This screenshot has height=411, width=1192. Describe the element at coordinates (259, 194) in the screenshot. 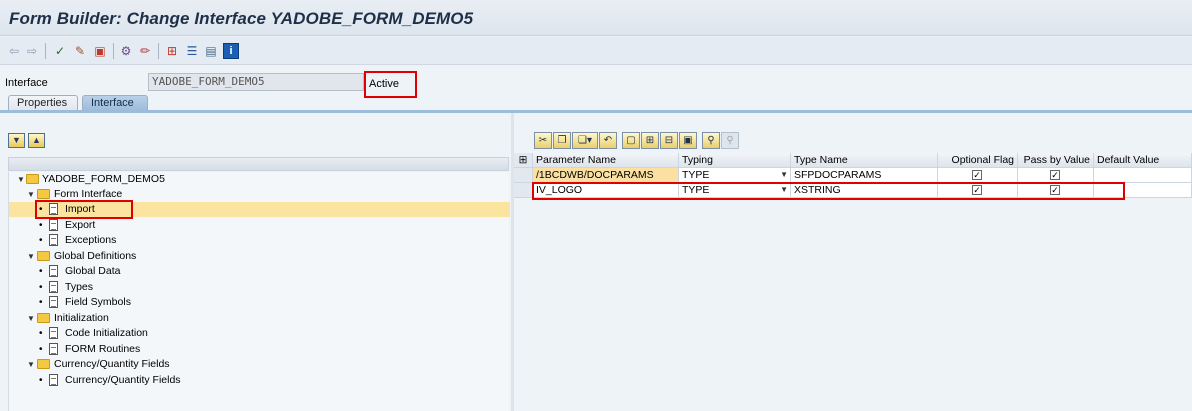

I see `tree-node-form-interface: ▼ Form Interface` at that location.